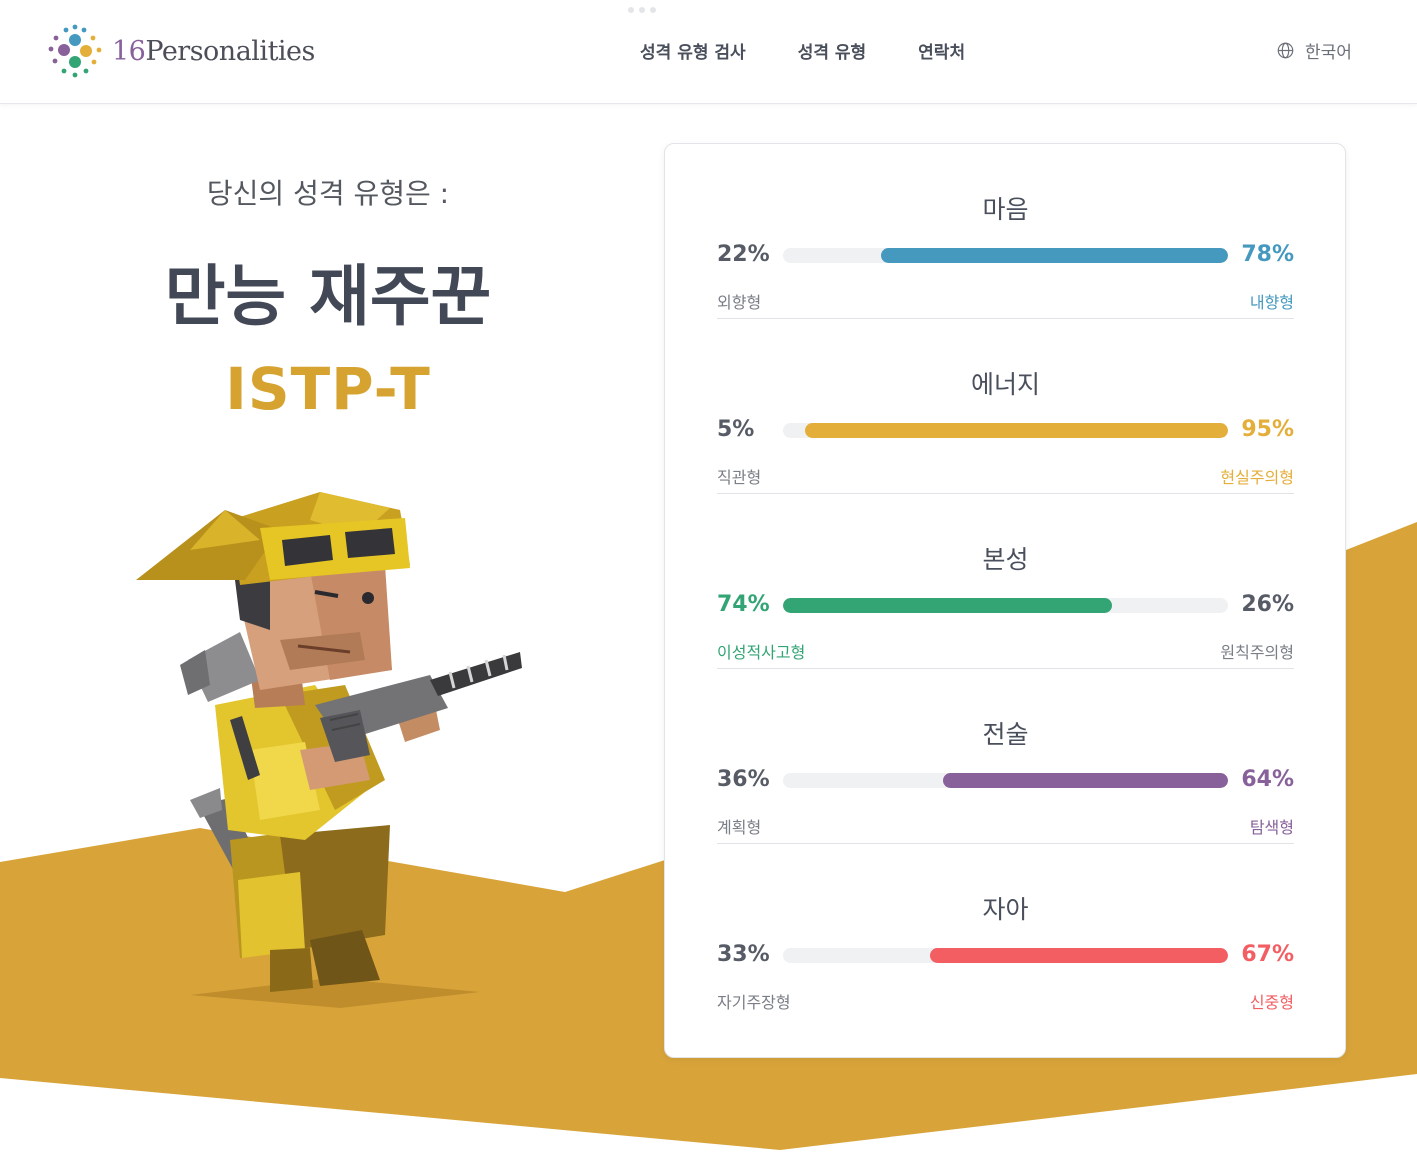 The height and width of the screenshot is (1164, 1417). I want to click on site-header: 16Personalities 성격 유형 검사 성격 유형 연락처 한국어, so click(708, 52).